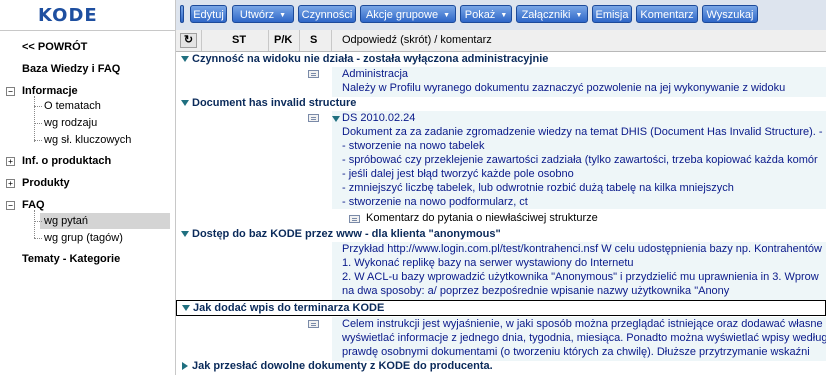  Describe the element at coordinates (72, 106) in the screenshot. I see `nav-o-tematach: O tematach` at that location.